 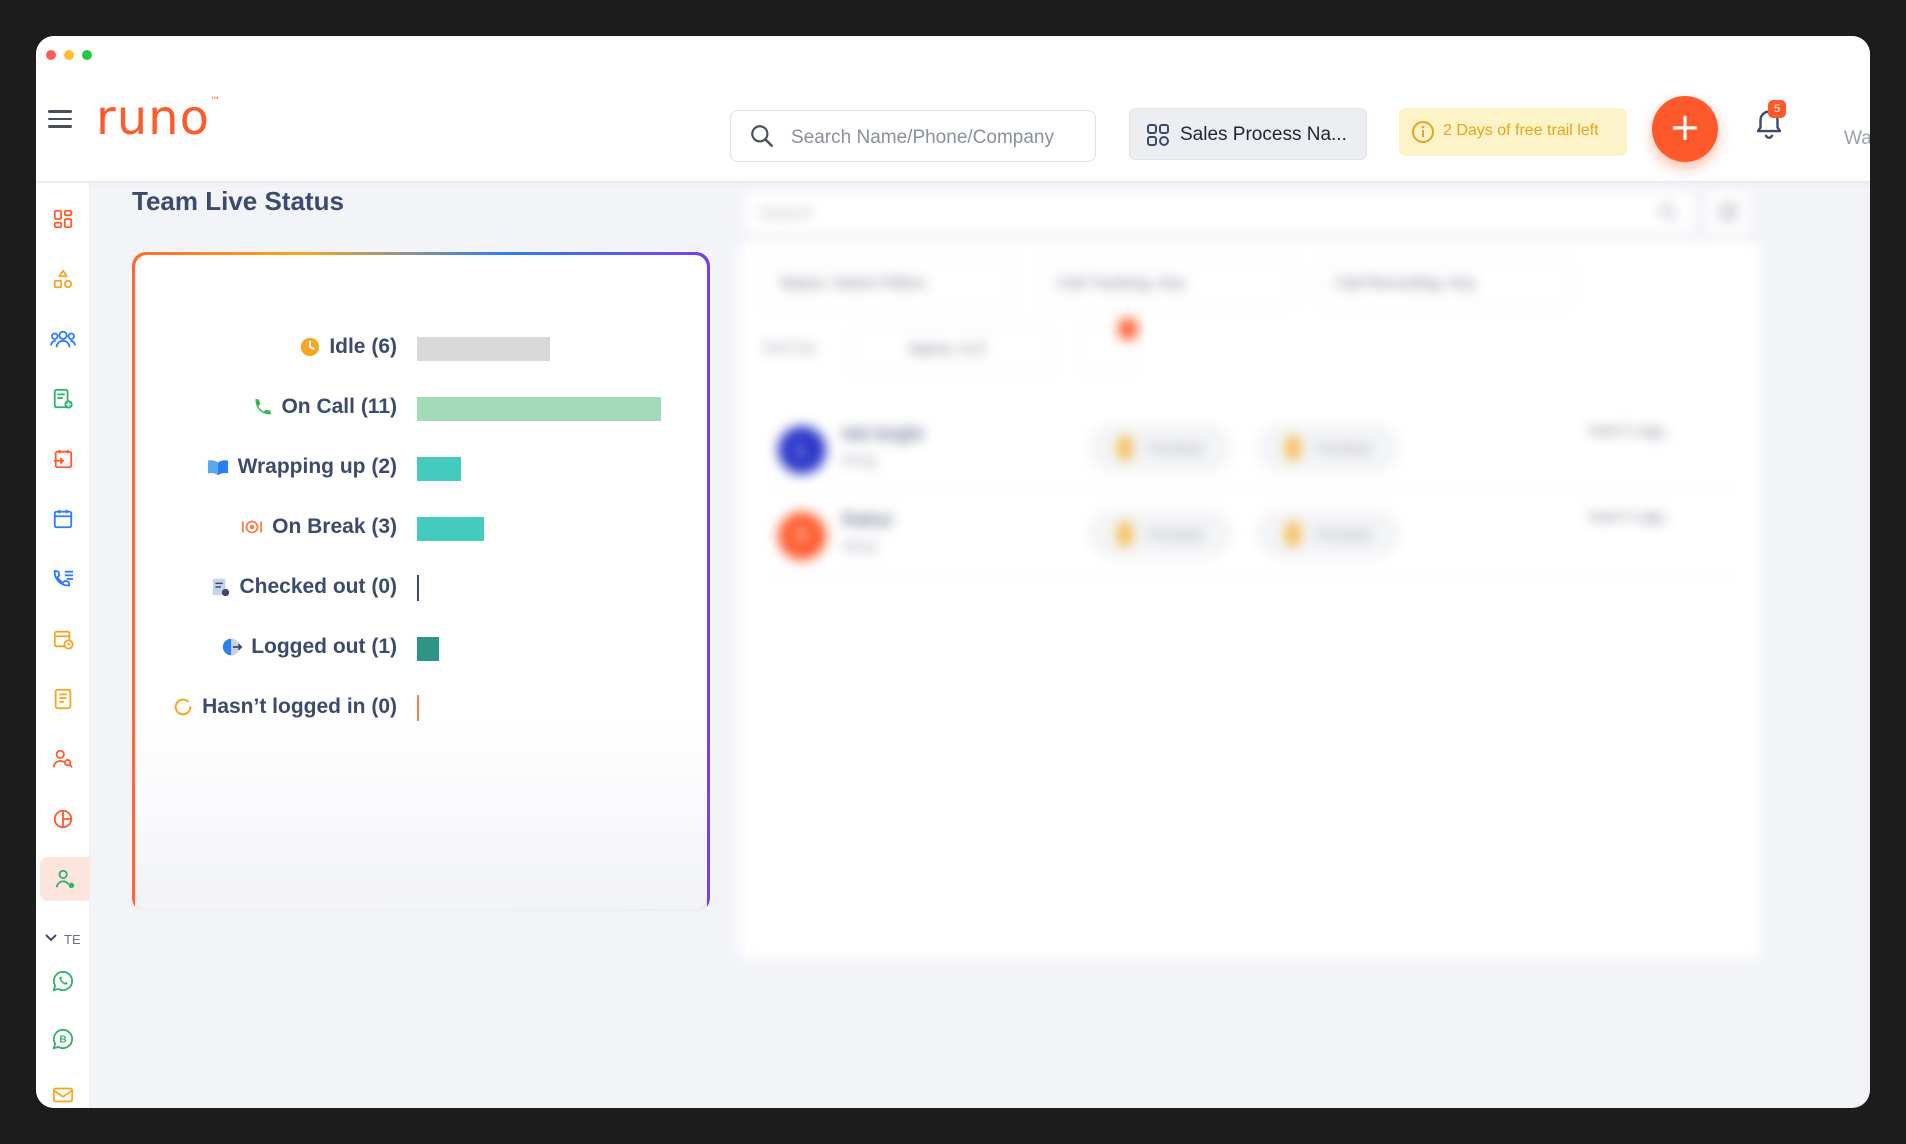 I want to click on status-row: Idle (6), so click(x=421, y=349).